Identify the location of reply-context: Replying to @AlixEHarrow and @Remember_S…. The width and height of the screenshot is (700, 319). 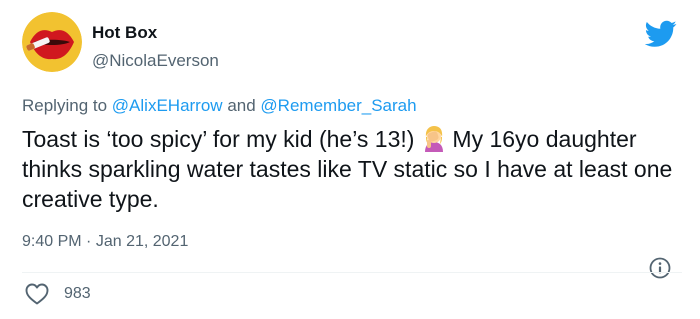
(219, 106).